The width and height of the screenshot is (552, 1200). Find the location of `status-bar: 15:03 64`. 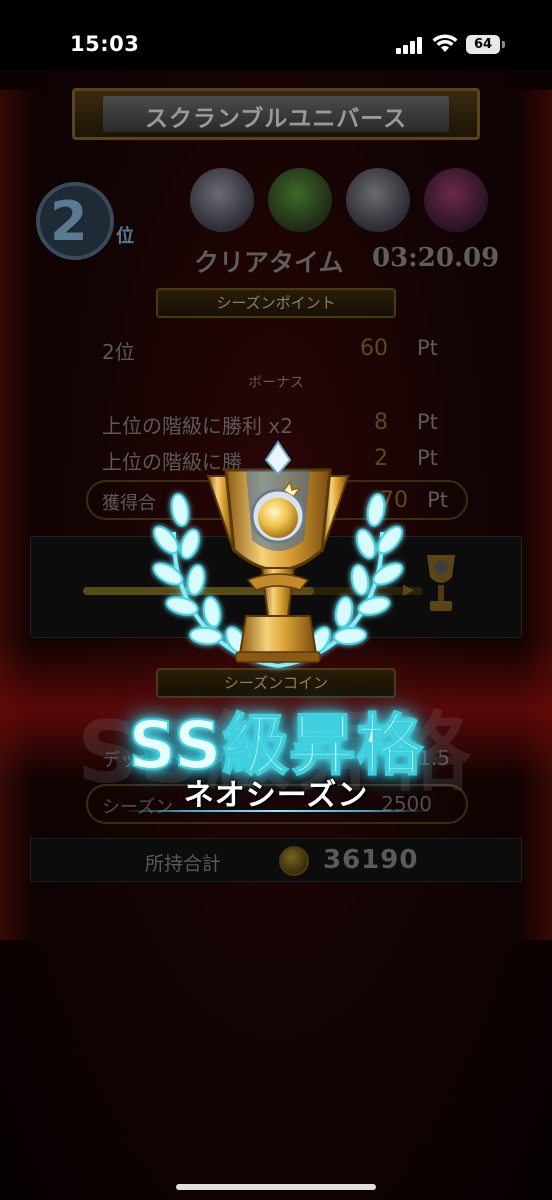

status-bar: 15:03 64 is located at coordinates (276, 45).